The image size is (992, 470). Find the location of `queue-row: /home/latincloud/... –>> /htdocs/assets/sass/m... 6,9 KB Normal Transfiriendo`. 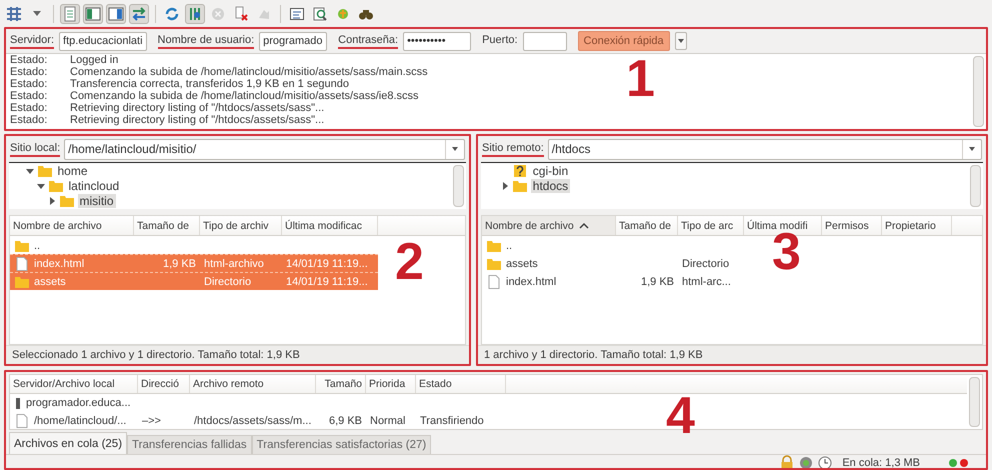

queue-row: /home/latincloud/... –>> /htdocs/assets/sass/m... 6,9 KB Normal Transfiriendo is located at coordinates (260, 420).